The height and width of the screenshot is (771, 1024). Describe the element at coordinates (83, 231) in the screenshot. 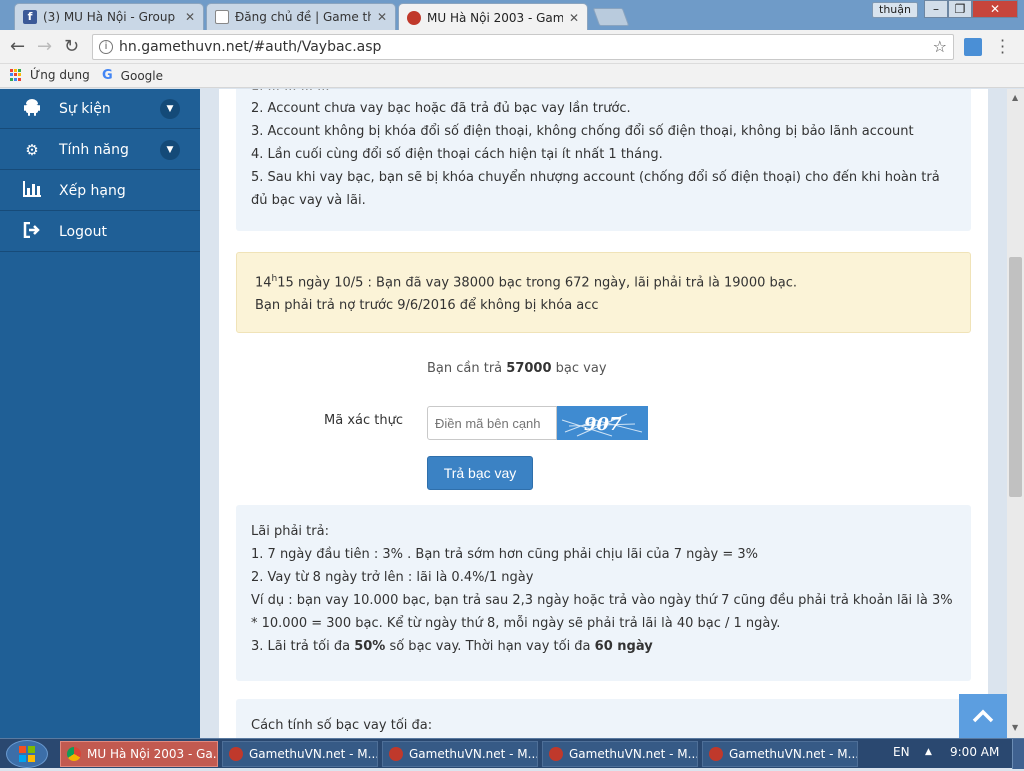

I see `sidebar-item-label: Logout` at that location.